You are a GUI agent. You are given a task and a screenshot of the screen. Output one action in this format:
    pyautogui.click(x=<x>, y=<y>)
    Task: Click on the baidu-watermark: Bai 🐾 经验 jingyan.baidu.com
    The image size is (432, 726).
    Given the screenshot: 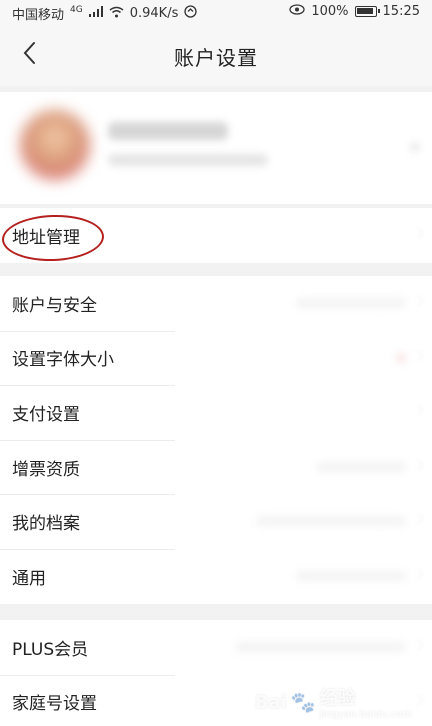 What is the action you would take?
    pyautogui.click(x=333, y=702)
    